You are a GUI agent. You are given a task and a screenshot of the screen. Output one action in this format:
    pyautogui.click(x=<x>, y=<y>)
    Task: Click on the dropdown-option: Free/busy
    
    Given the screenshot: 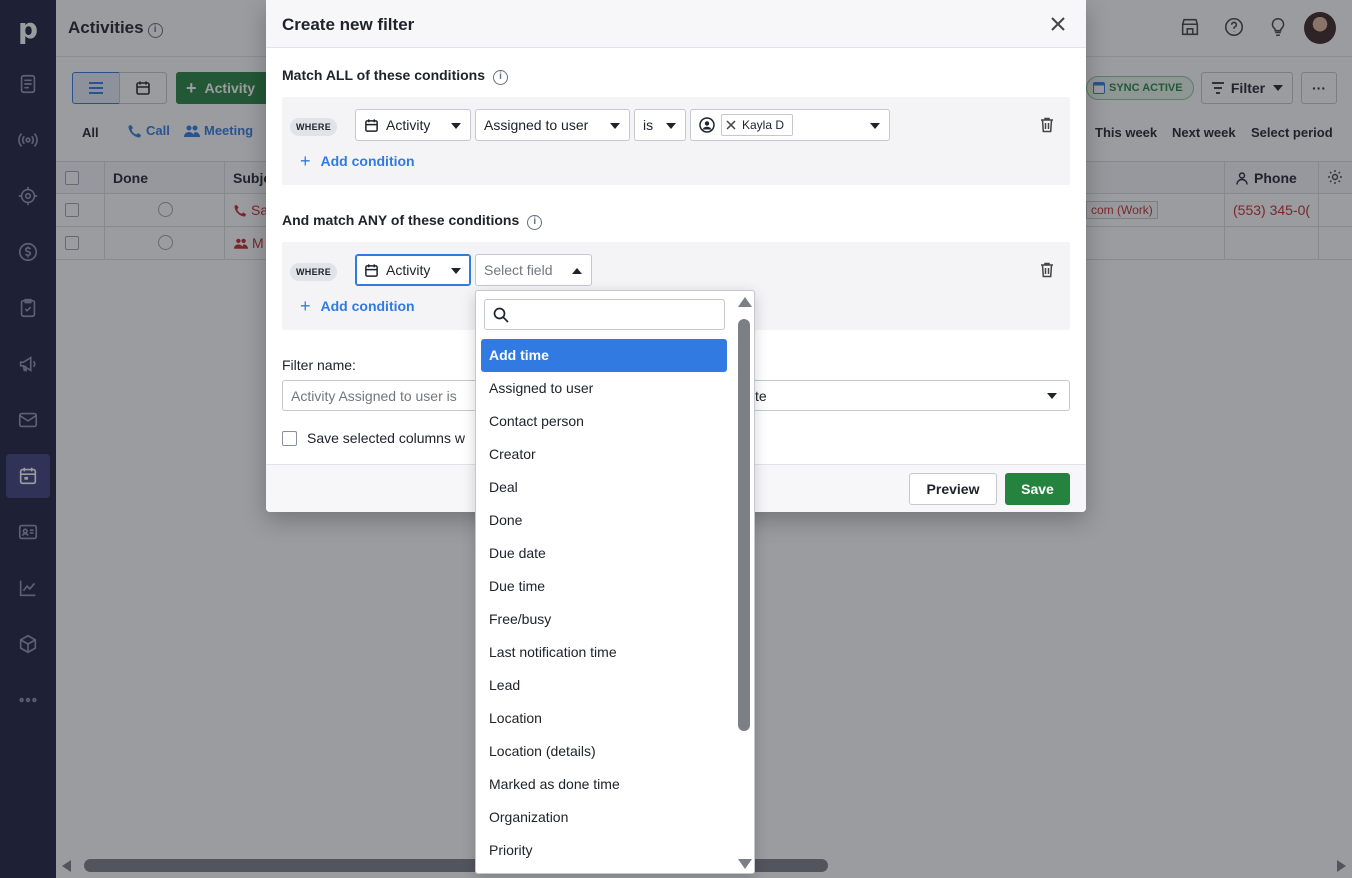 What is the action you would take?
    pyautogui.click(x=604, y=619)
    